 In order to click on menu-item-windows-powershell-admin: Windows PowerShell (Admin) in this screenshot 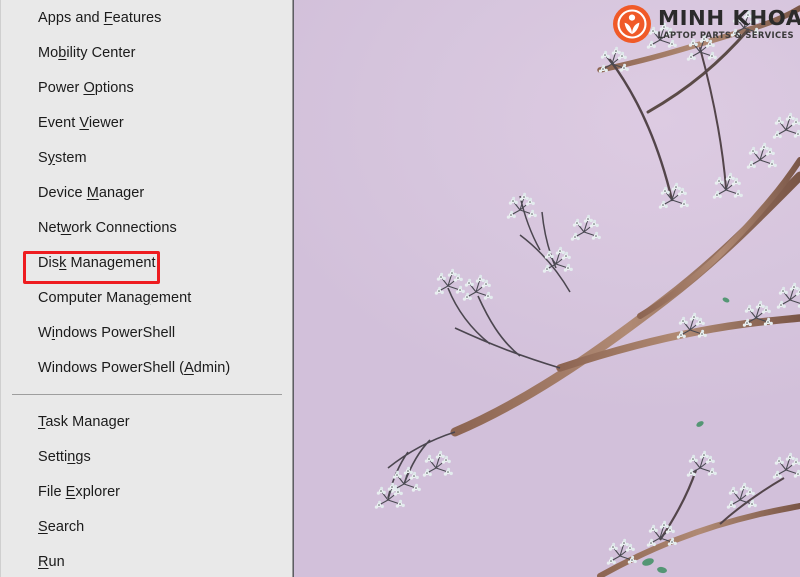, I will do `click(146, 367)`.